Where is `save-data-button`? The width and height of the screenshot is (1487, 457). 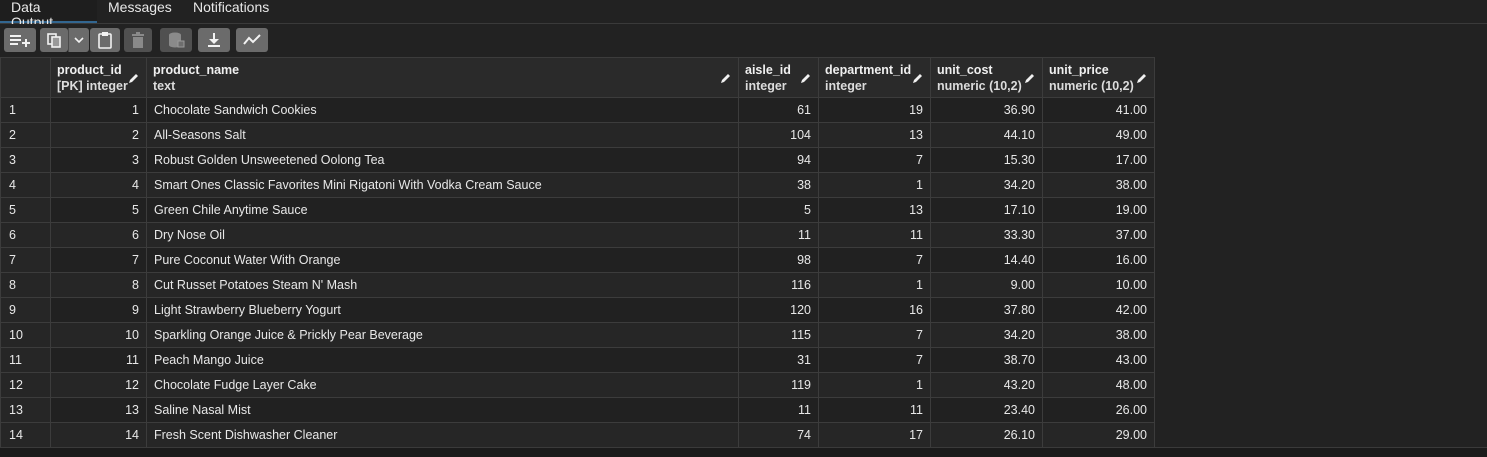 save-data-button is located at coordinates (176, 40).